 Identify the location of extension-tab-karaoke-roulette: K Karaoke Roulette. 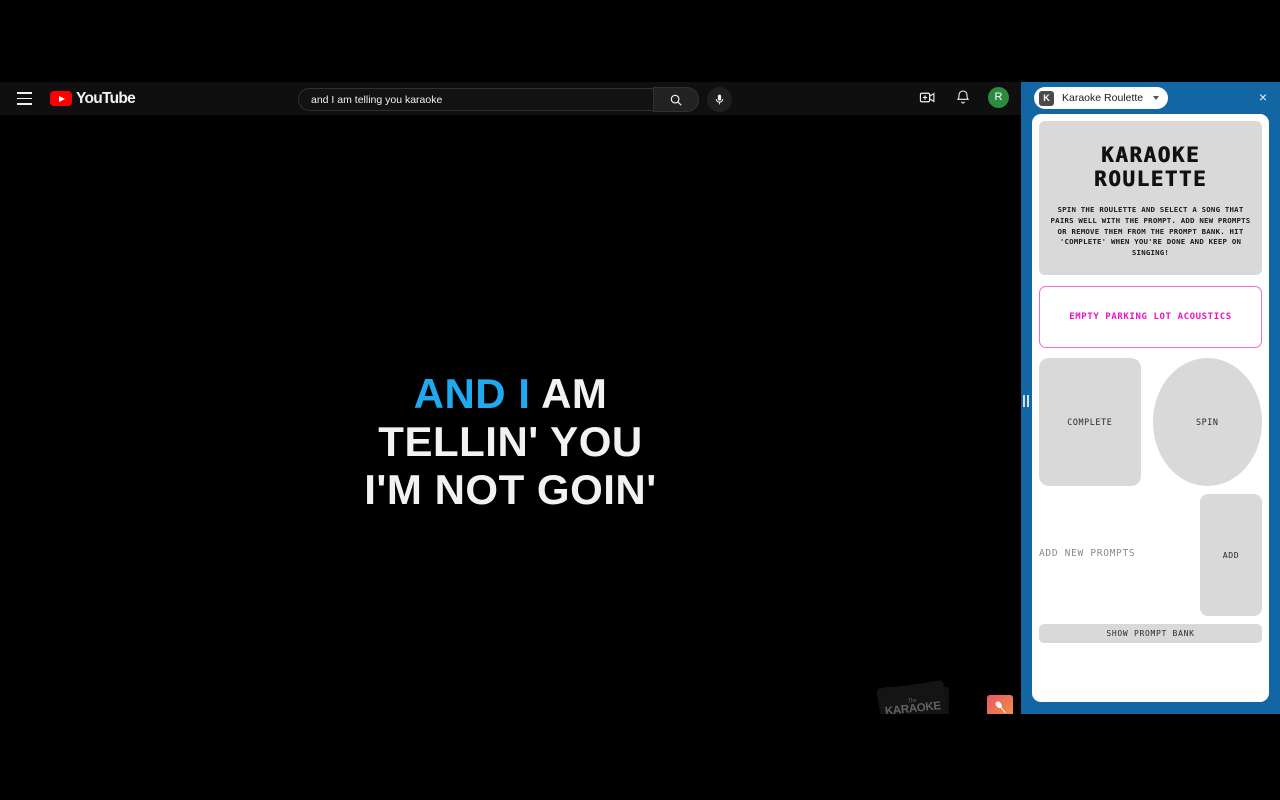
(1101, 98).